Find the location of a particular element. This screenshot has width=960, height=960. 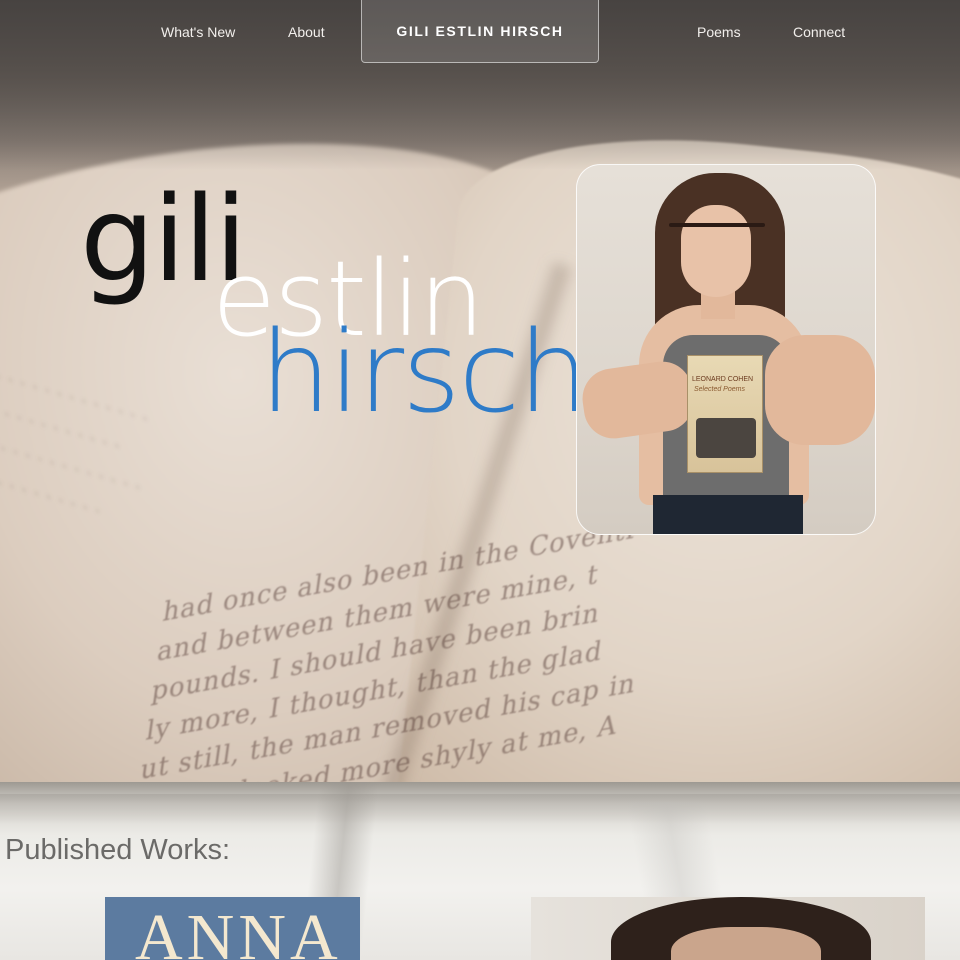

published-book-cover-anna: ANNA is located at coordinates (232, 928).